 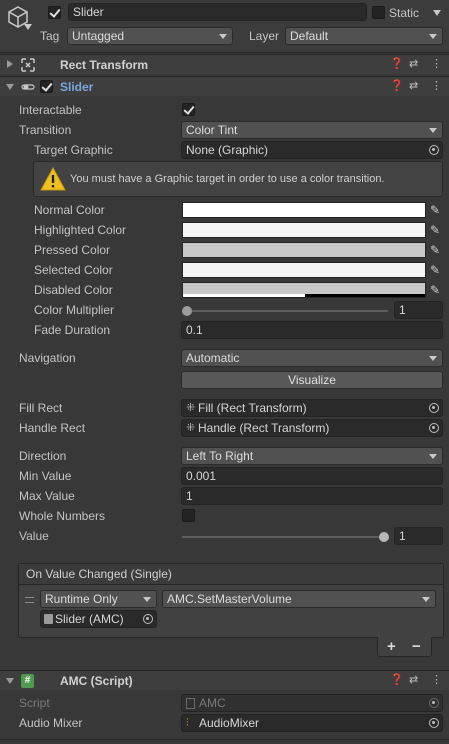 What do you see at coordinates (264, 36) in the screenshot?
I see `layer-label: Layer` at bounding box center [264, 36].